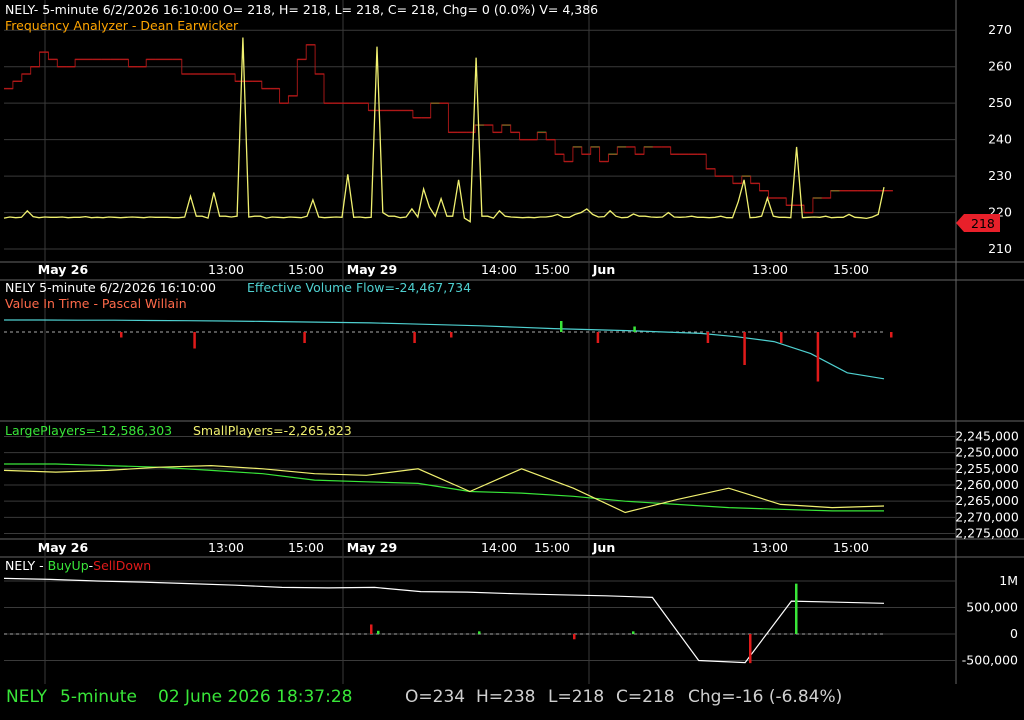 The height and width of the screenshot is (720, 1024). I want to click on price-tick-label: 250, so click(1000, 102).